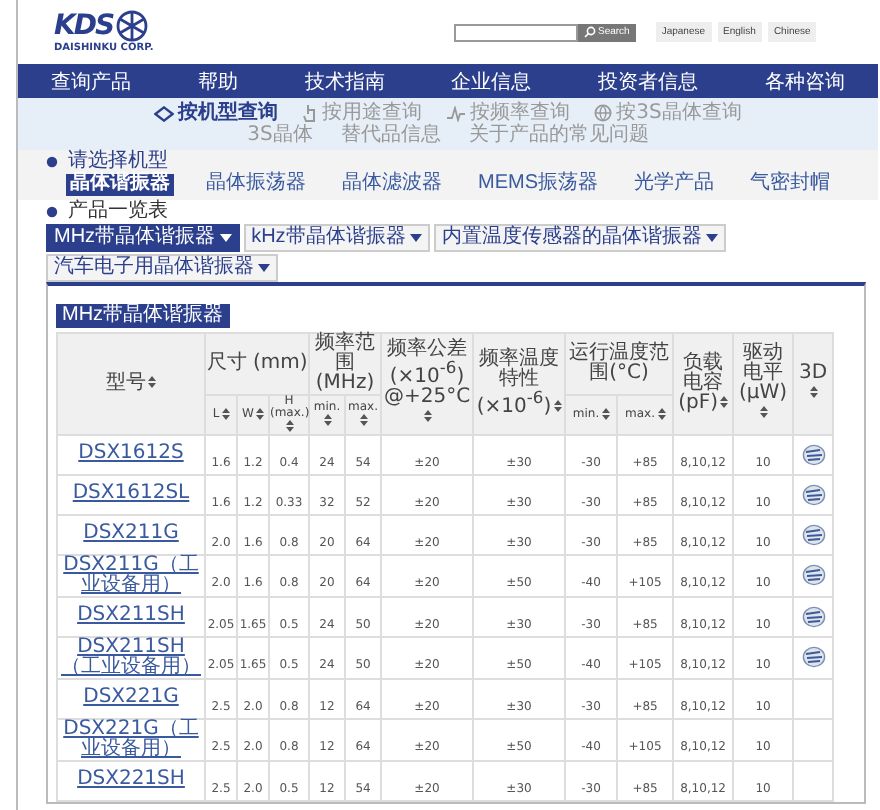 This screenshot has width=880, height=810. Describe the element at coordinates (674, 184) in the screenshot. I see `category-tab: 光学产品` at that location.